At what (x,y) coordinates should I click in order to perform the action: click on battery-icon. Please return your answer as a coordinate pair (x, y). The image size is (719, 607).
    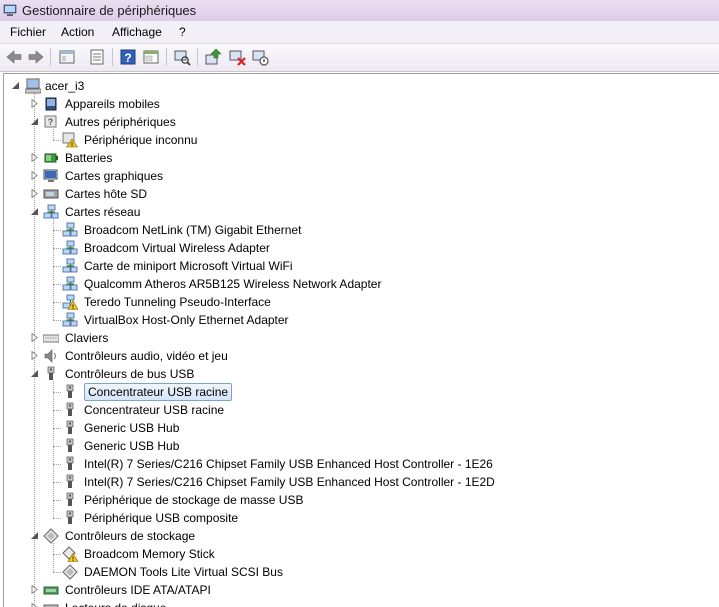
    Looking at the image, I should click on (51, 158).